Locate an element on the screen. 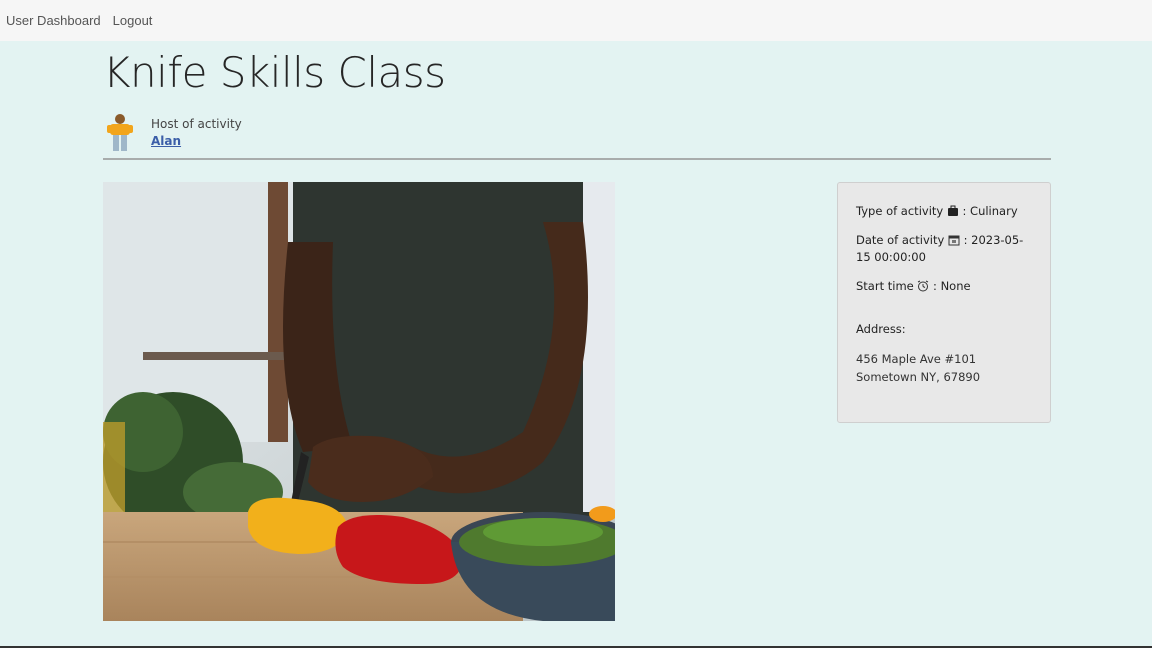 This screenshot has height=648, width=1152. host-label: Host of activity is located at coordinates (196, 124).